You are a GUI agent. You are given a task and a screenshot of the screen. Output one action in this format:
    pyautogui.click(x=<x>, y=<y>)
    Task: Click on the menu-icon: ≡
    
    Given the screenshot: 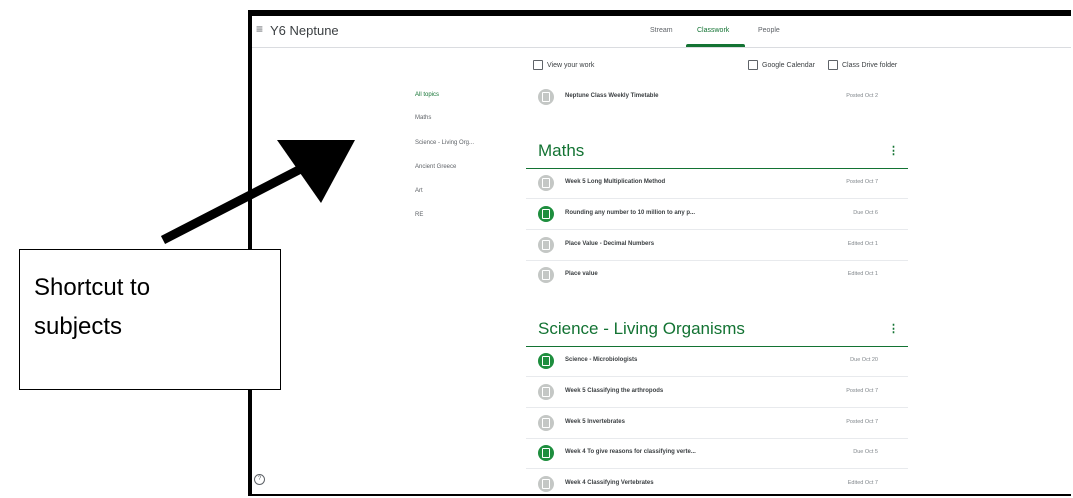 What is the action you would take?
    pyautogui.click(x=259, y=29)
    